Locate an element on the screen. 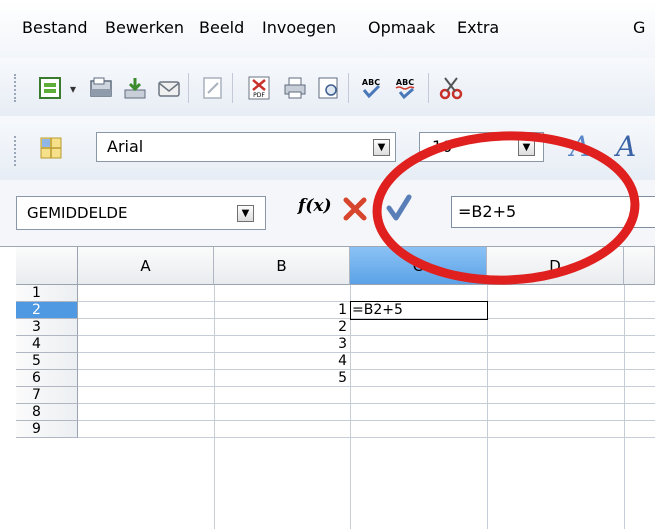 Image resolution: width=655 pixels, height=530 pixels. new-document-icon is located at coordinates (51, 88).